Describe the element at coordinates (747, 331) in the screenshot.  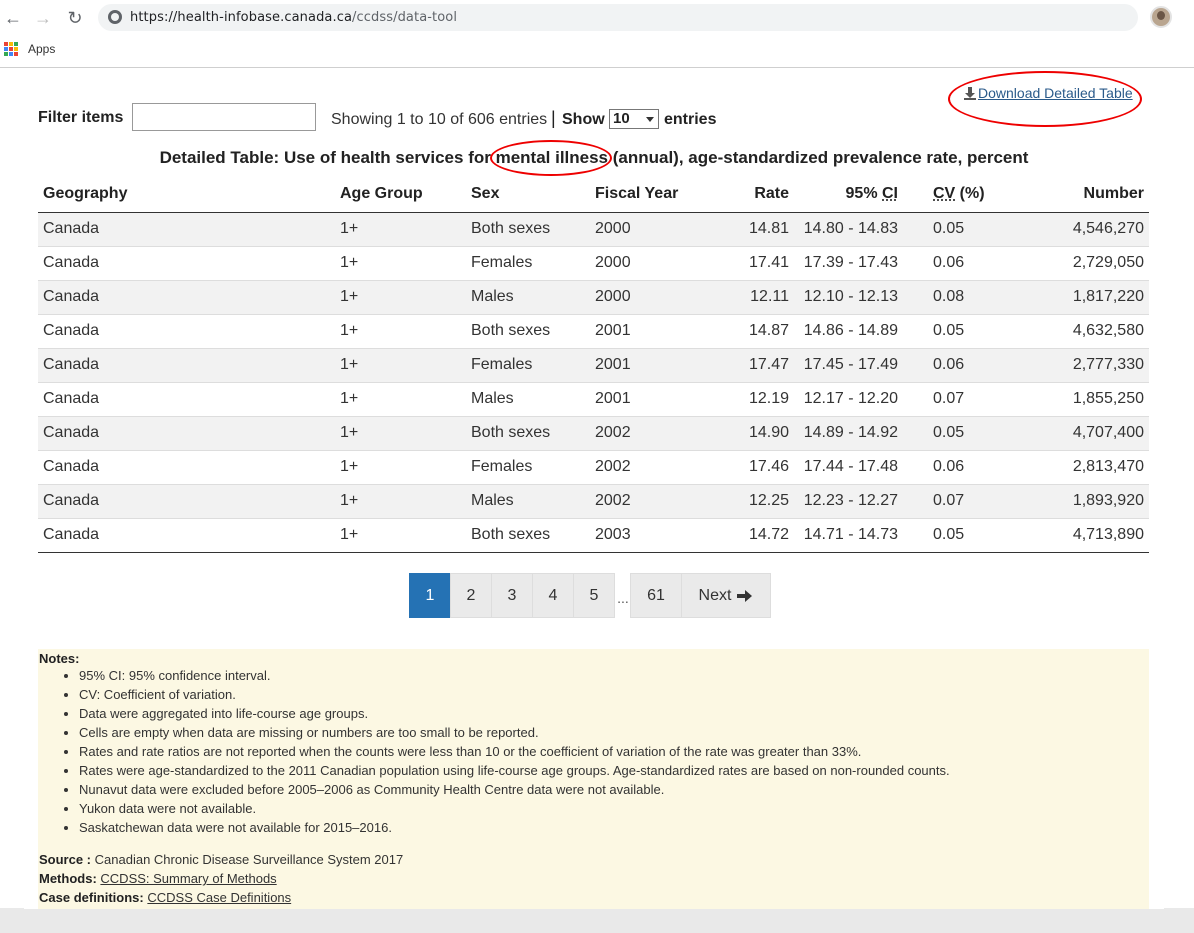
I see `cell-rate: 14.87` at that location.